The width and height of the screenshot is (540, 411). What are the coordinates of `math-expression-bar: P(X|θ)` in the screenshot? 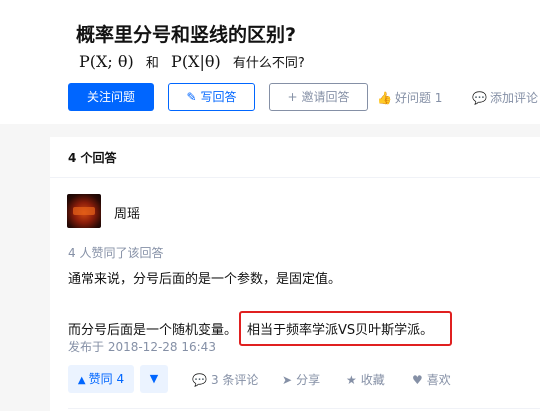 It's located at (196, 61).